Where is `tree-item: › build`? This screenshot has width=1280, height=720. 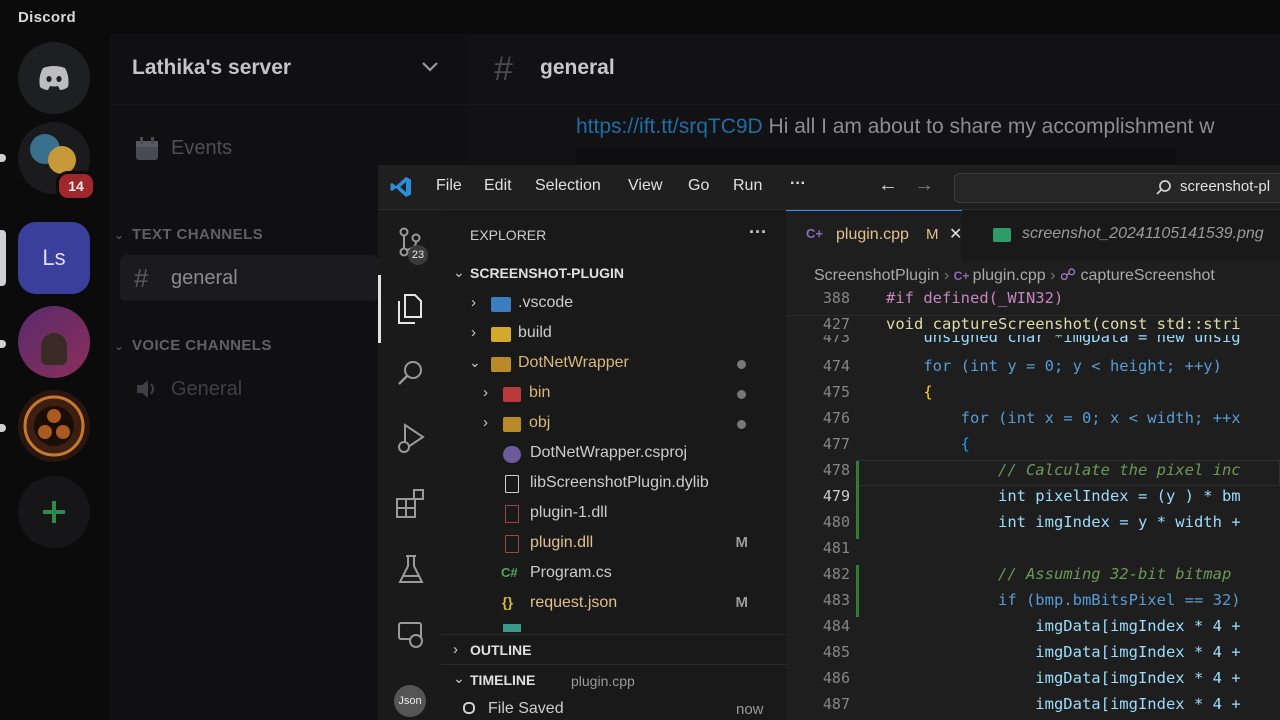 tree-item: › build is located at coordinates (613, 334).